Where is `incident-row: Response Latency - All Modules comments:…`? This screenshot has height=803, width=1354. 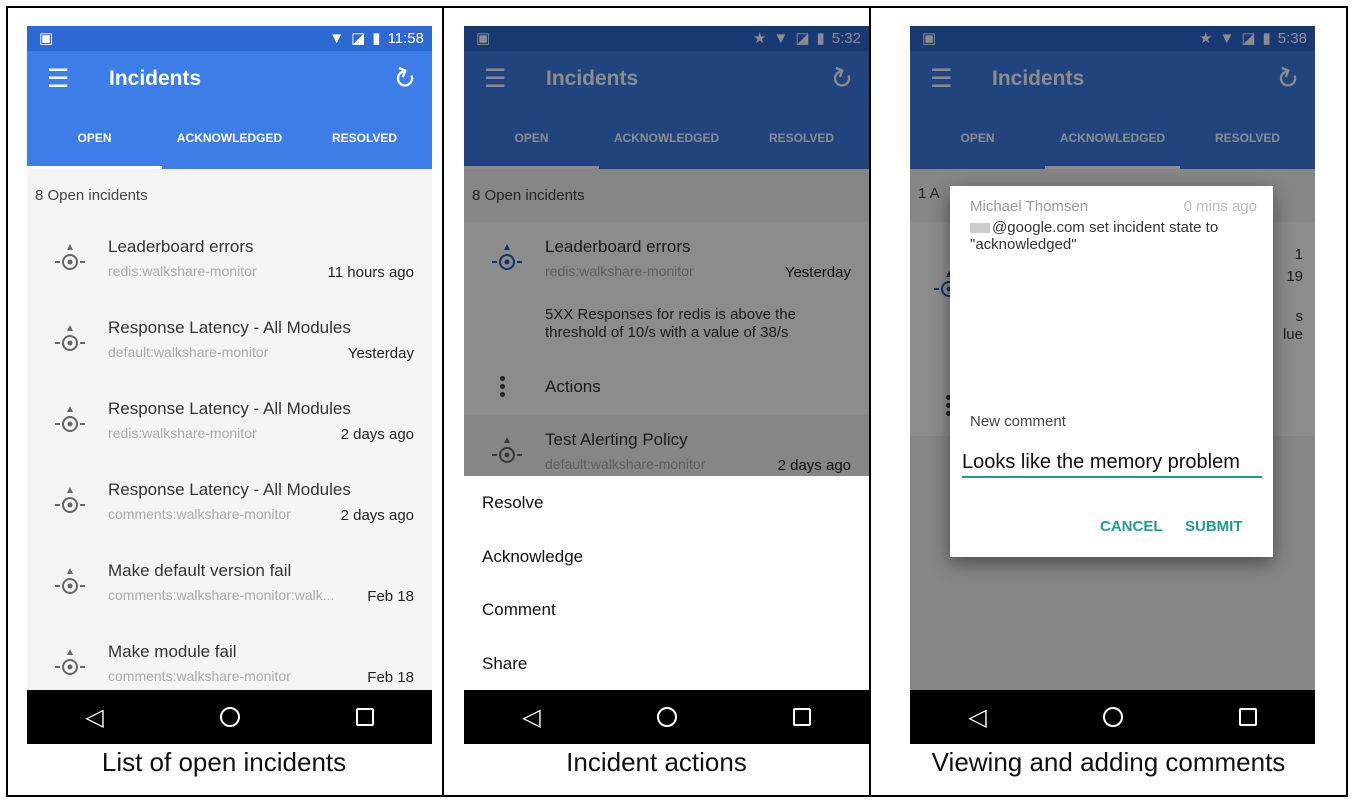 incident-row: Response Latency - All Modules comments:… is located at coordinates (229, 506).